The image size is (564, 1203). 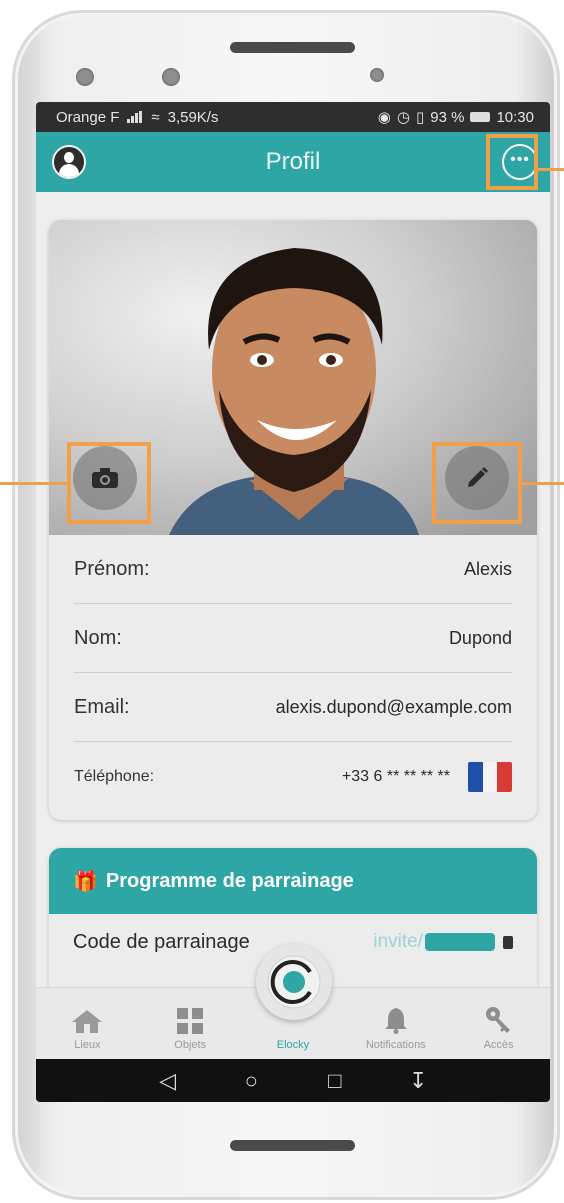 What do you see at coordinates (251, 1081) in the screenshot?
I see `home-circle-icon: ○` at bounding box center [251, 1081].